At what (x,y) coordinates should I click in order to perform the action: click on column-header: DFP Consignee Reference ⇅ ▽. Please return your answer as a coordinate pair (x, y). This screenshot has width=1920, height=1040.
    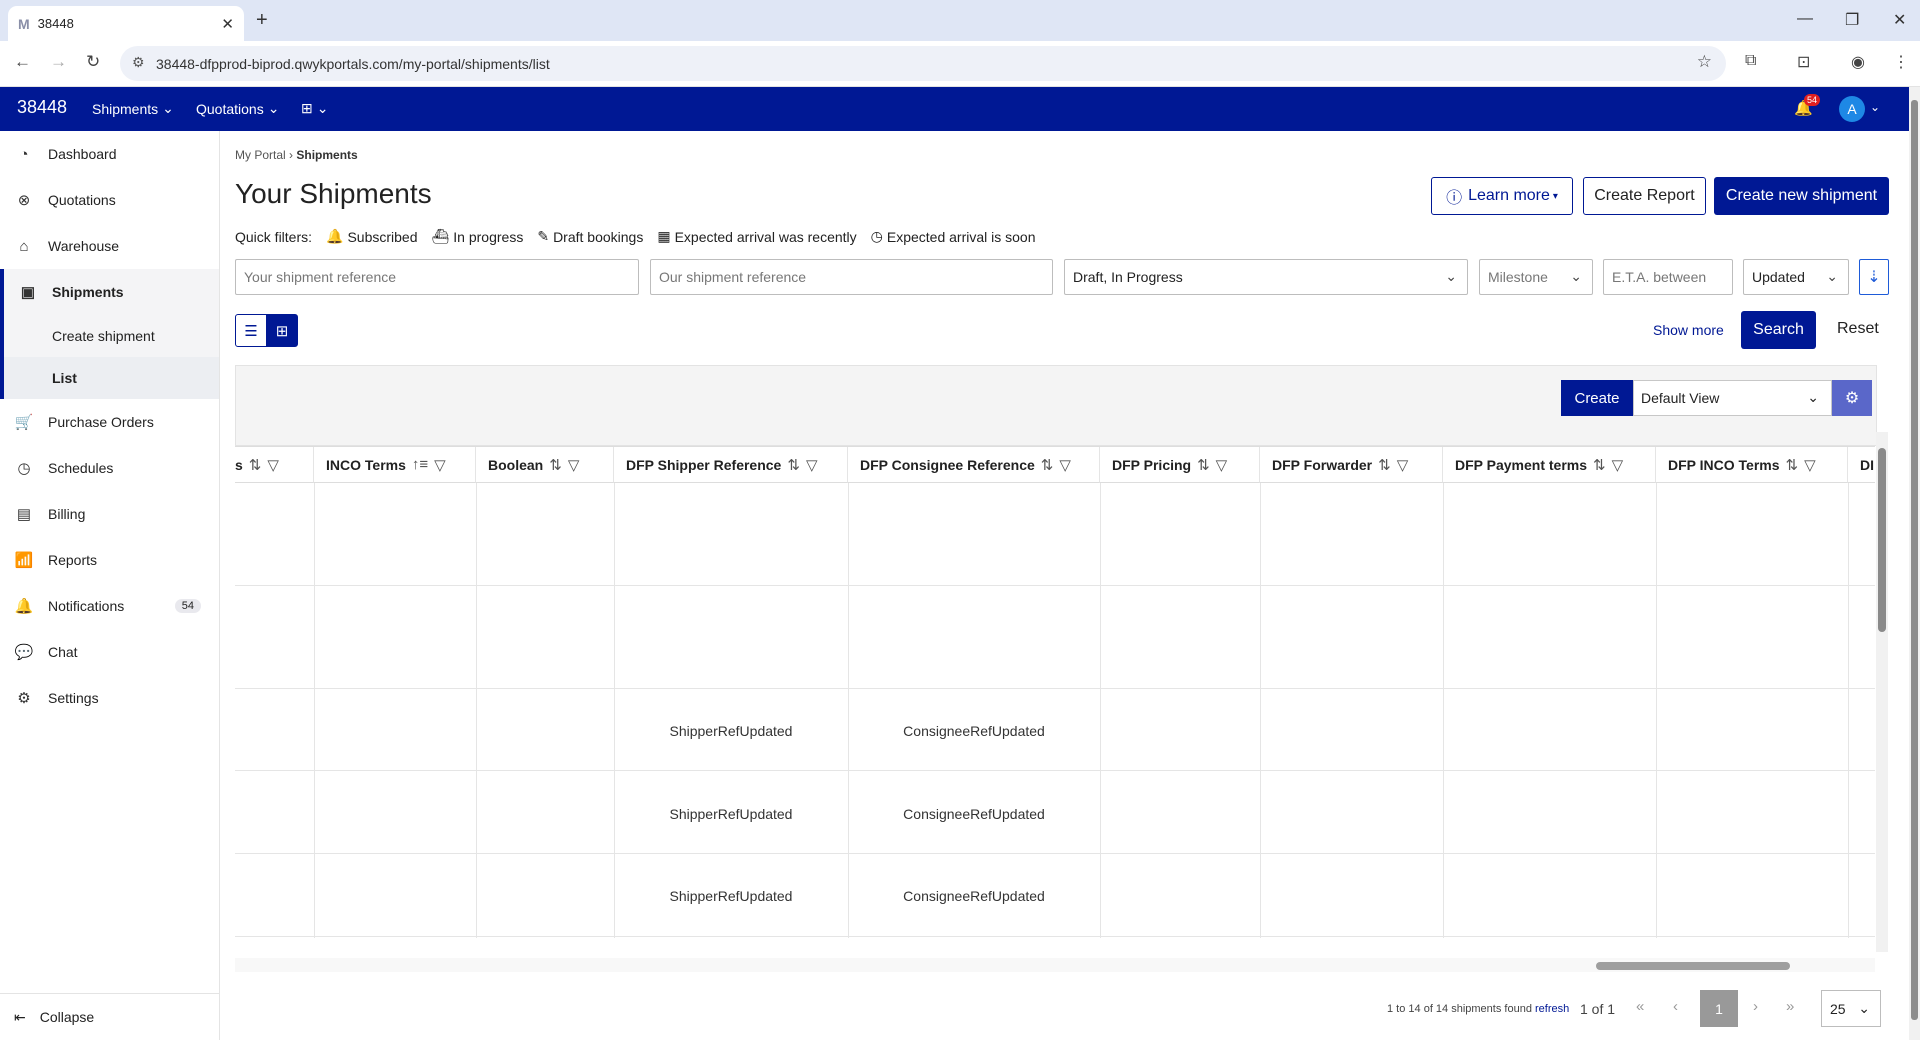
    Looking at the image, I should click on (974, 465).